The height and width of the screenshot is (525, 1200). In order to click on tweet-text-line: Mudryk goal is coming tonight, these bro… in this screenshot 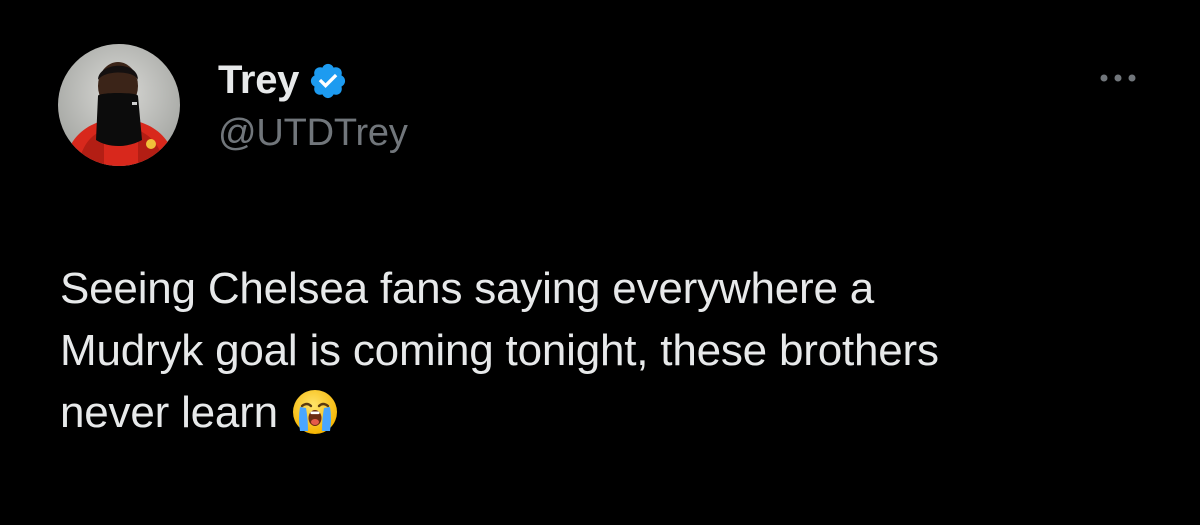, I will do `click(499, 350)`.